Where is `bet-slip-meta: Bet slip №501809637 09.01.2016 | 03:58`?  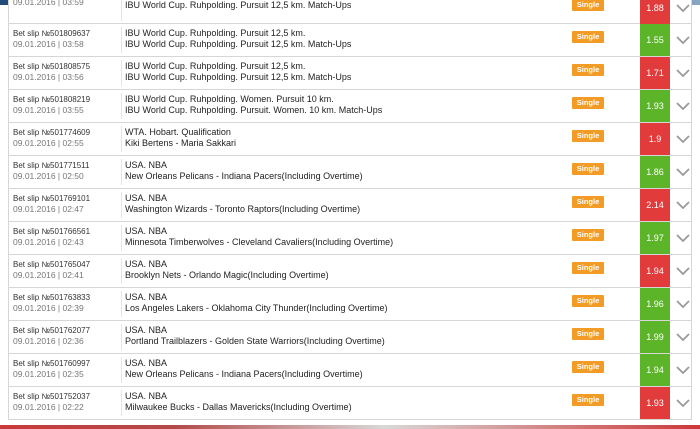 bet-slip-meta: Bet slip №501809637 09.01.2016 | 03:58 is located at coordinates (67, 39).